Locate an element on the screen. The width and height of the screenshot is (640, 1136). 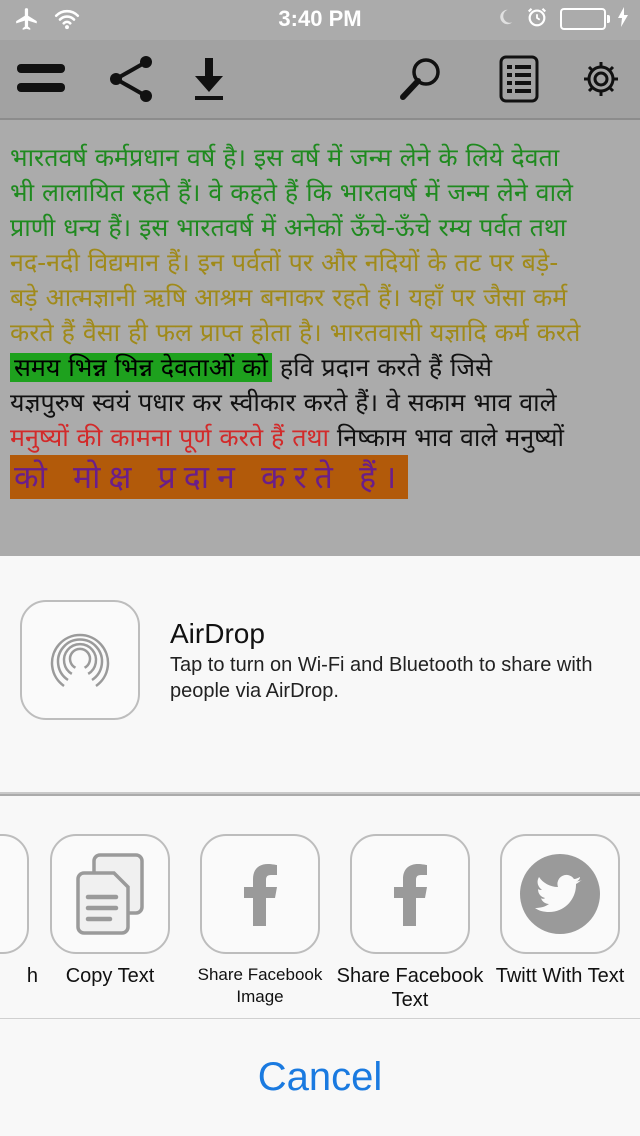
menu-icon is located at coordinates (41, 81).